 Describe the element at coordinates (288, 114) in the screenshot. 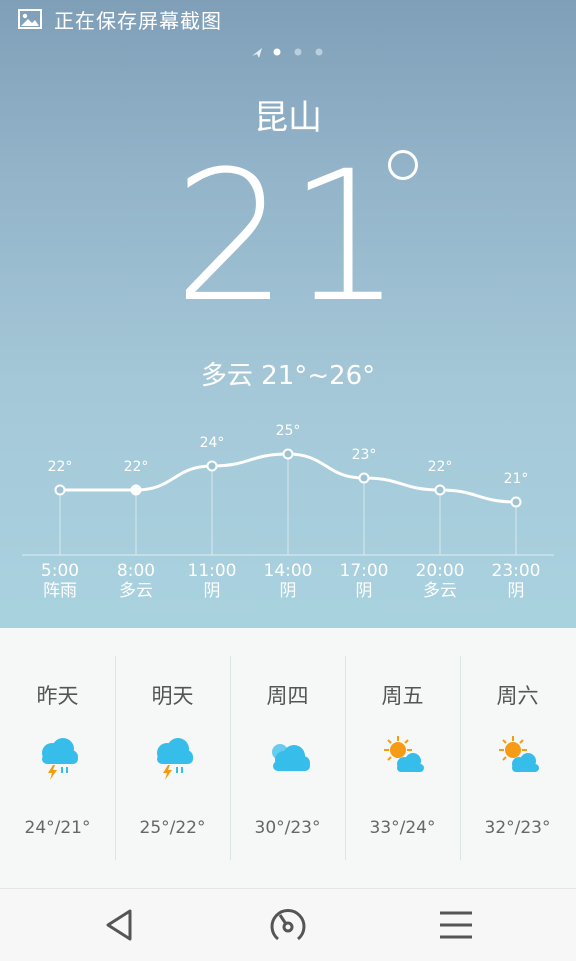

I see `city-name: 昆山` at that location.